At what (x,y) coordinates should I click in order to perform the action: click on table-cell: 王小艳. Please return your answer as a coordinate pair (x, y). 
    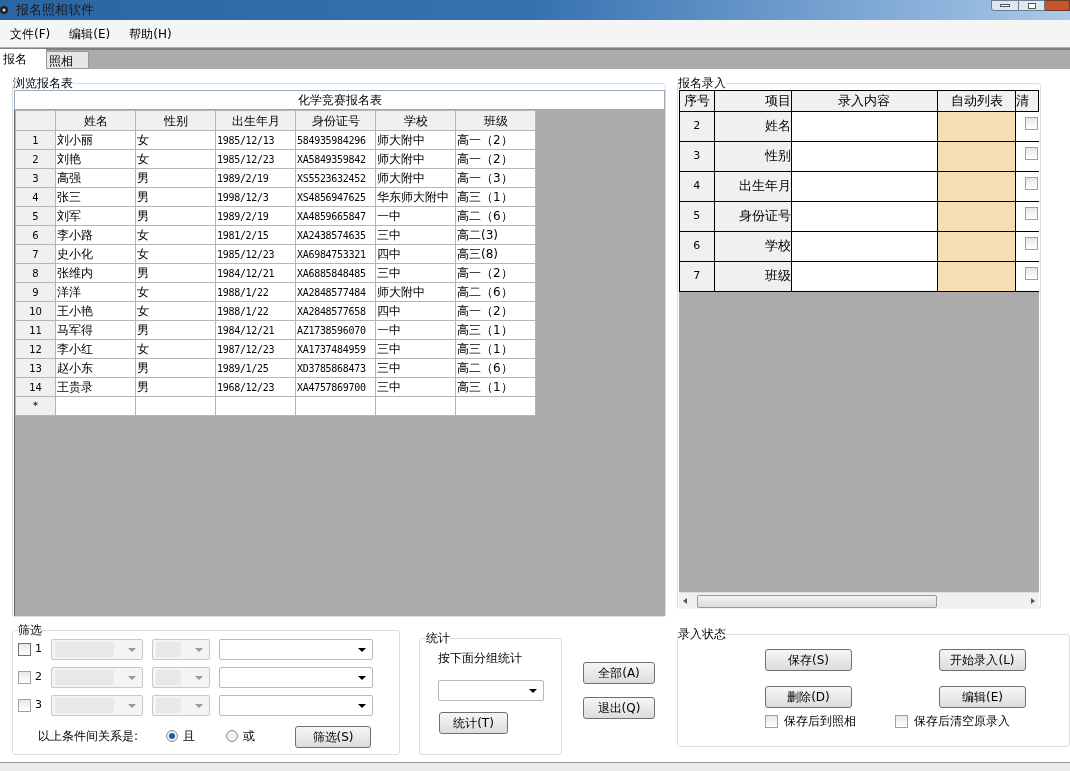
    Looking at the image, I should click on (95, 311).